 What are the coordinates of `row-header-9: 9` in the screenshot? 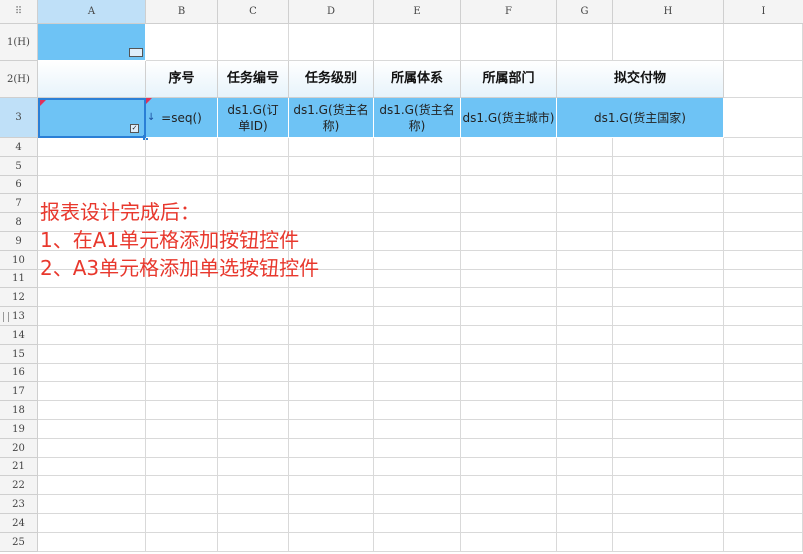 It's located at (19, 241).